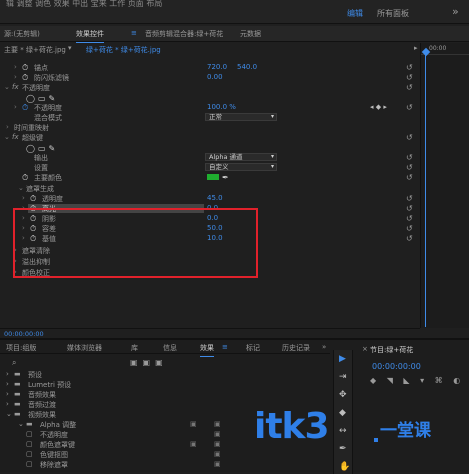 This screenshot has width=469, height=474. Describe the element at coordinates (24, 334) in the screenshot. I see `current-timecode: 00:00:00:00` at that location.